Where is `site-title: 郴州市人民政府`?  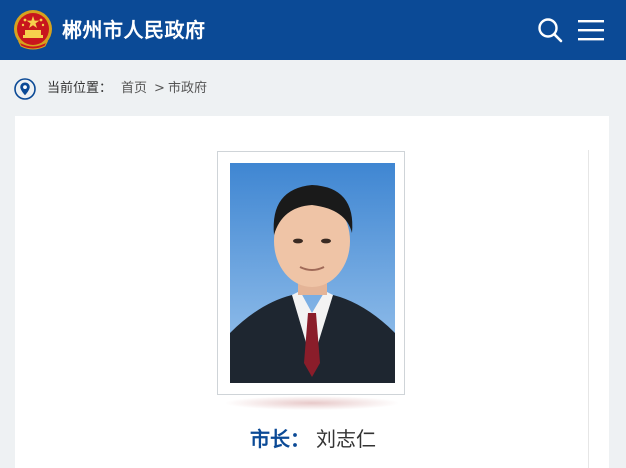 site-title: 郴州市人民政府 is located at coordinates (134, 30).